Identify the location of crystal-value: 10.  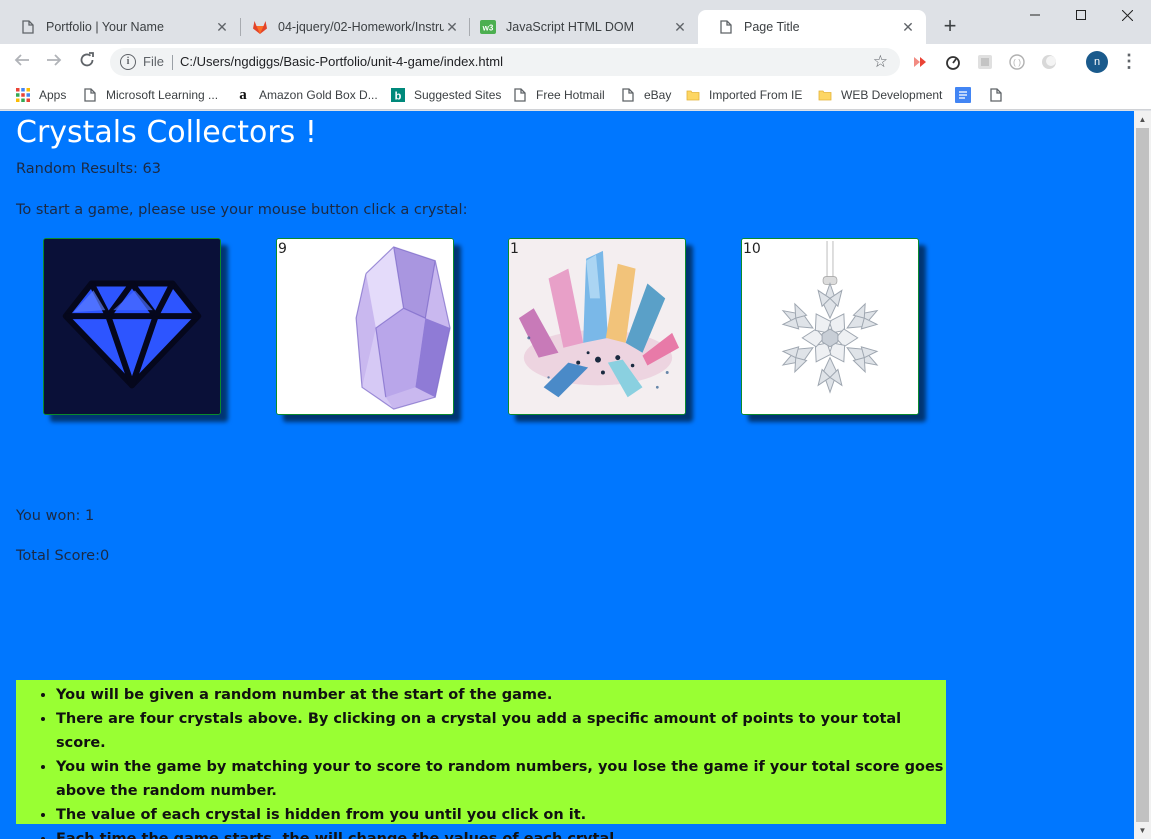
(752, 249).